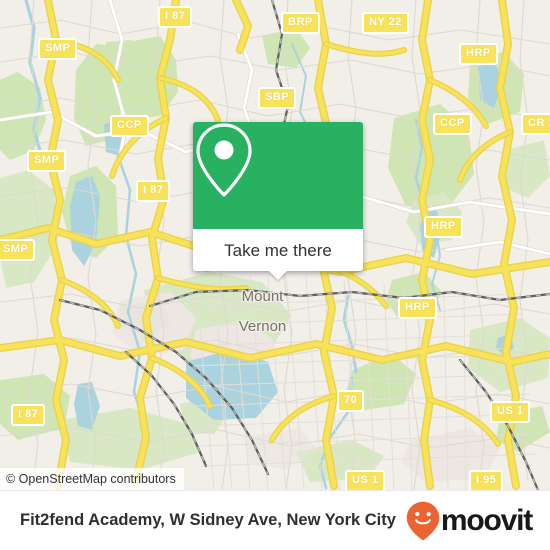 Image resolution: width=550 pixels, height=550 pixels. I want to click on map-pin-icon, so click(224, 160).